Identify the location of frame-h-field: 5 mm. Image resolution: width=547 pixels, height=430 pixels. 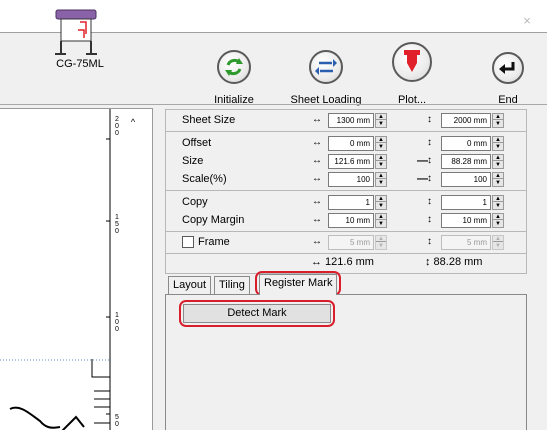
(351, 242).